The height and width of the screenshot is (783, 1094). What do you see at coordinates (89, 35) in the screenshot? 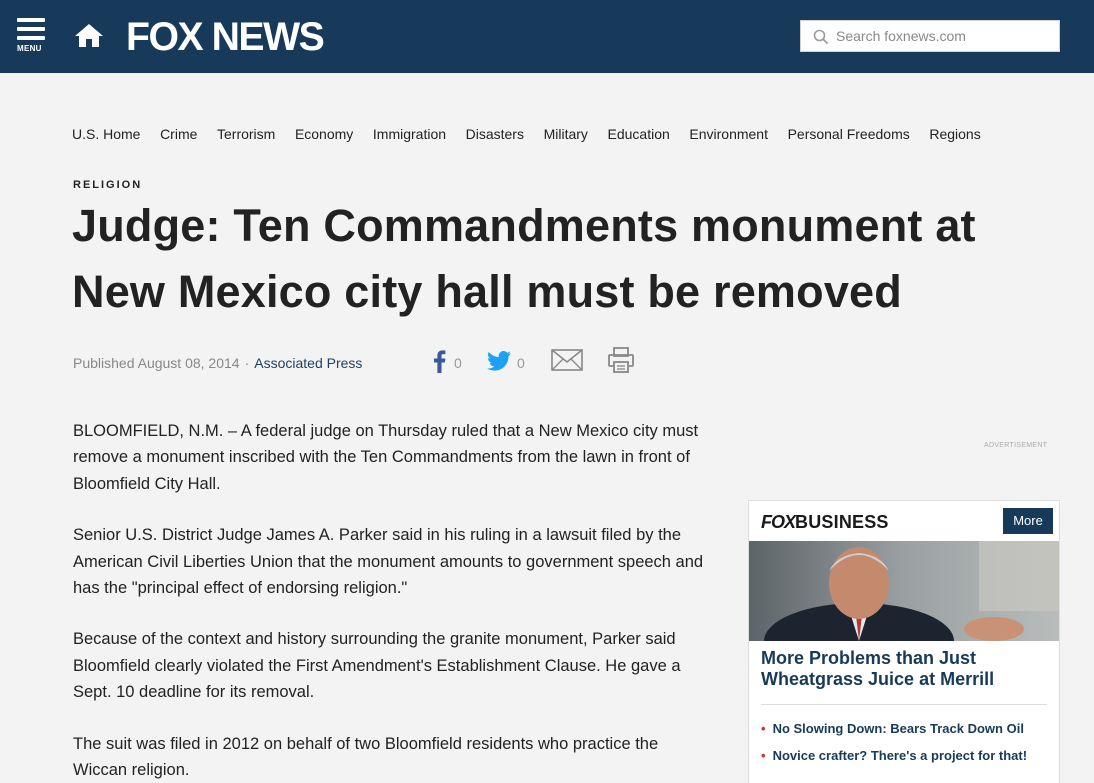
I see `home-icon` at bounding box center [89, 35].